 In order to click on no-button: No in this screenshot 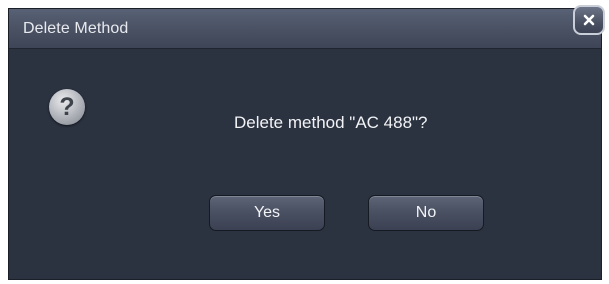, I will do `click(426, 213)`.